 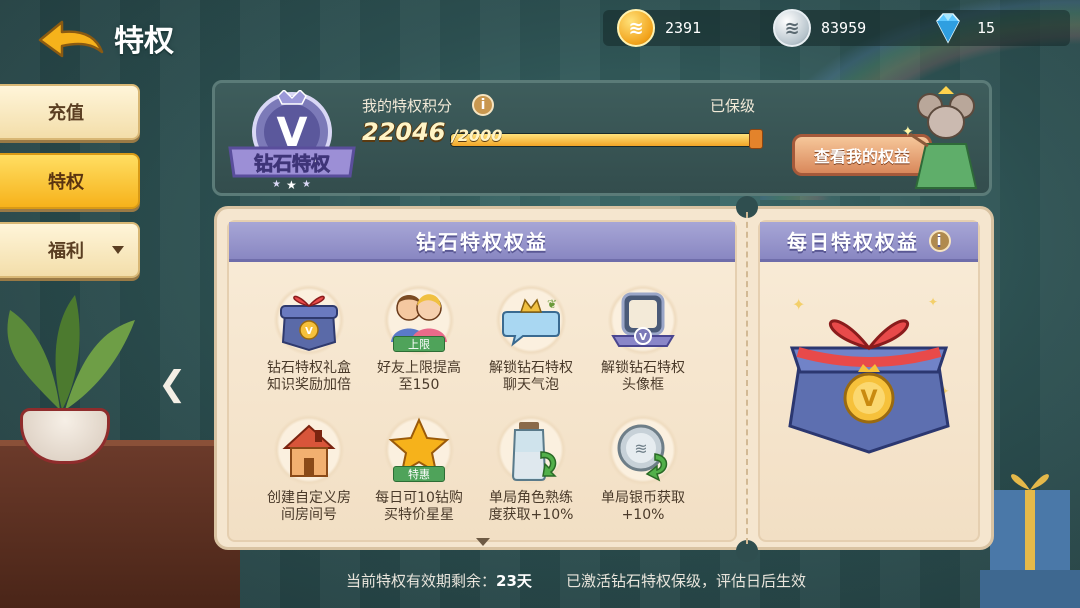 I want to click on score-max: /2000, so click(x=477, y=135).